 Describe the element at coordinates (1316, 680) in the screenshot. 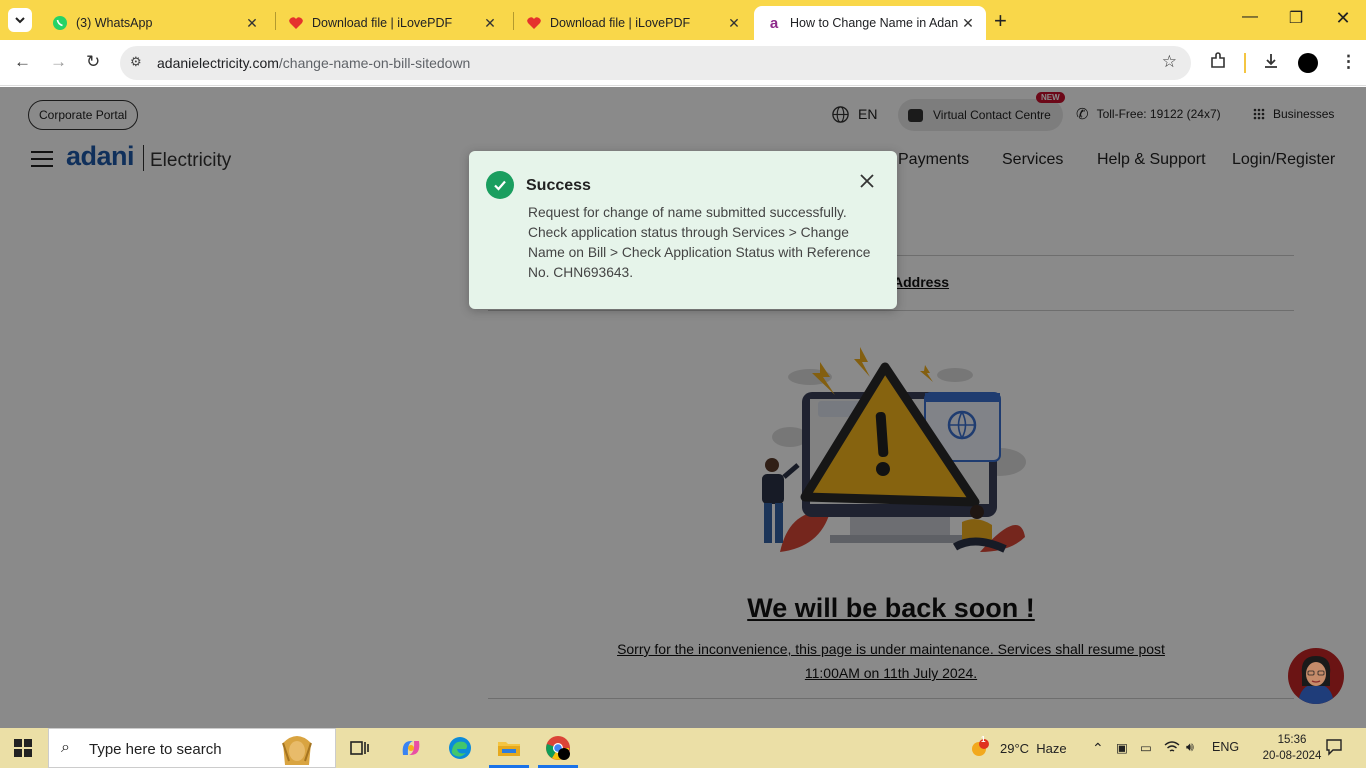

I see `assistant-face-icon` at that location.